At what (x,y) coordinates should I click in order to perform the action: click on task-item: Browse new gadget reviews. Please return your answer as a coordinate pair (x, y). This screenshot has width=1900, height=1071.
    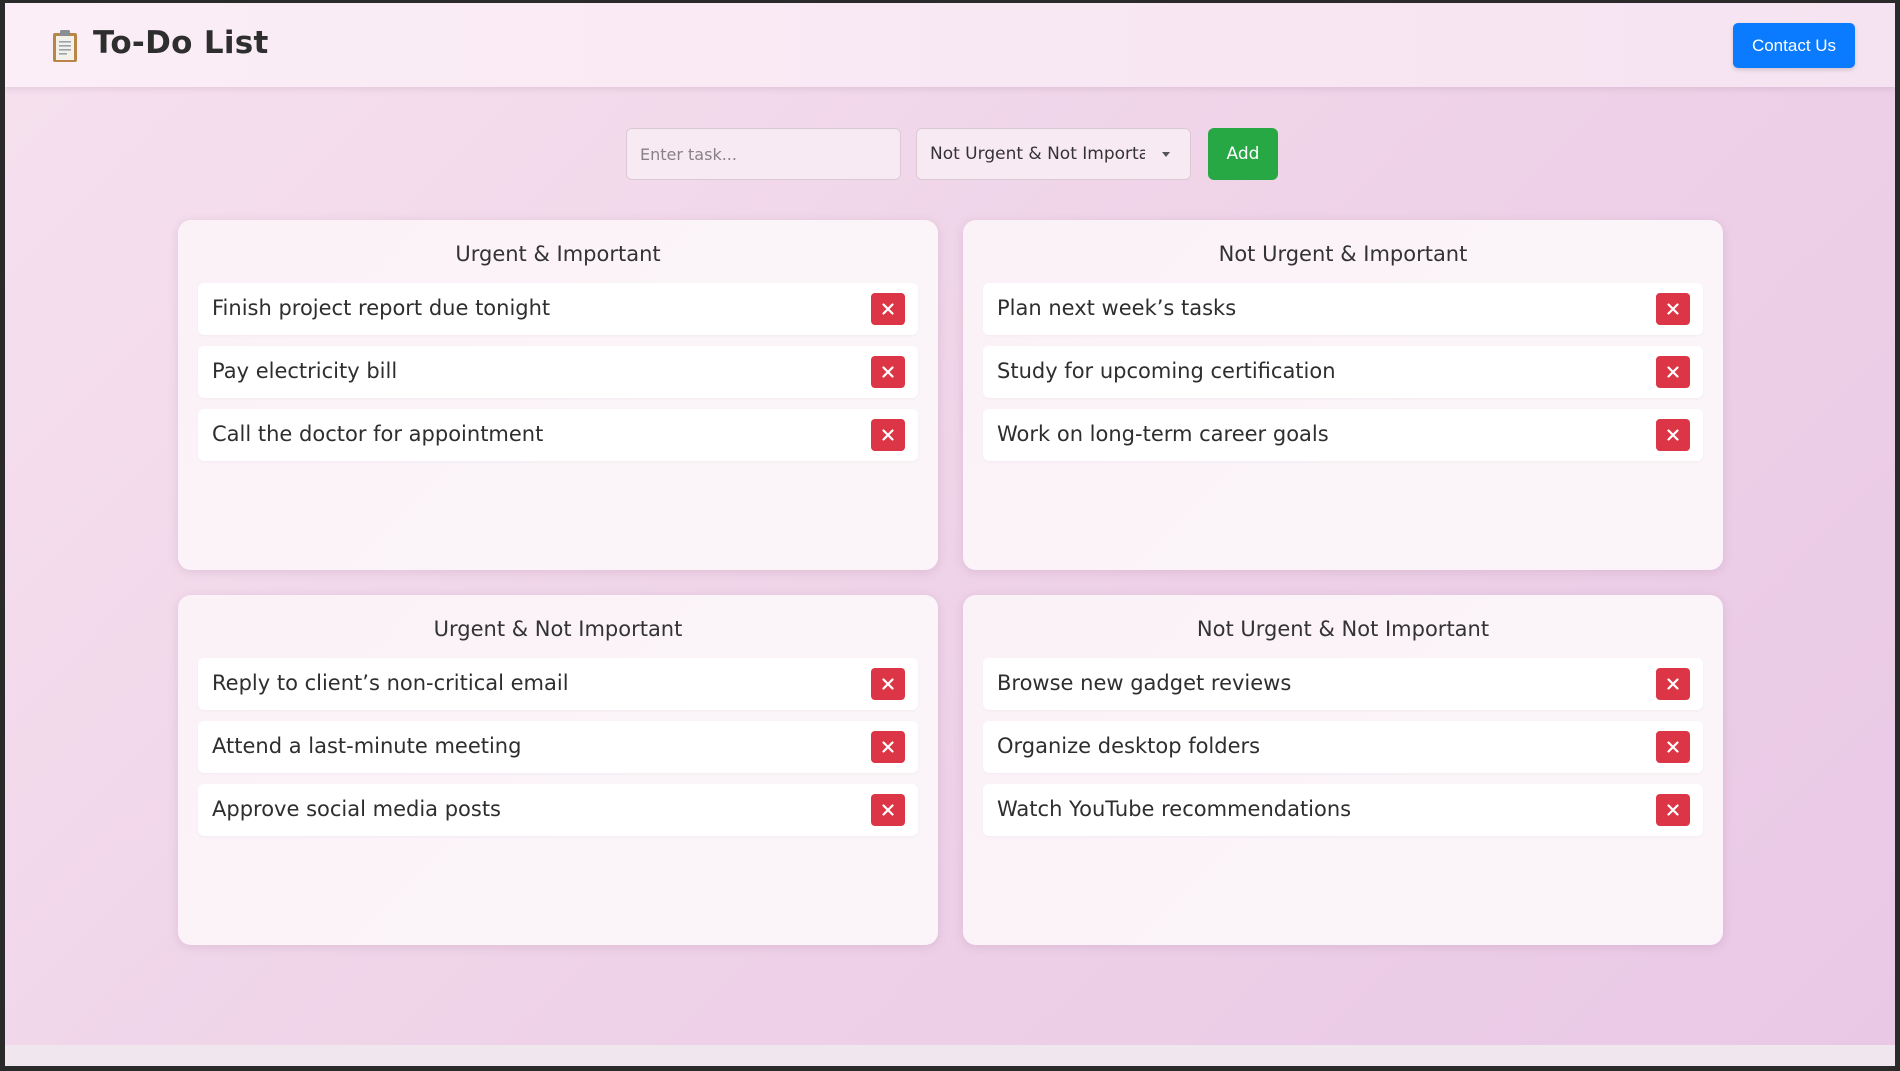
    Looking at the image, I should click on (1343, 684).